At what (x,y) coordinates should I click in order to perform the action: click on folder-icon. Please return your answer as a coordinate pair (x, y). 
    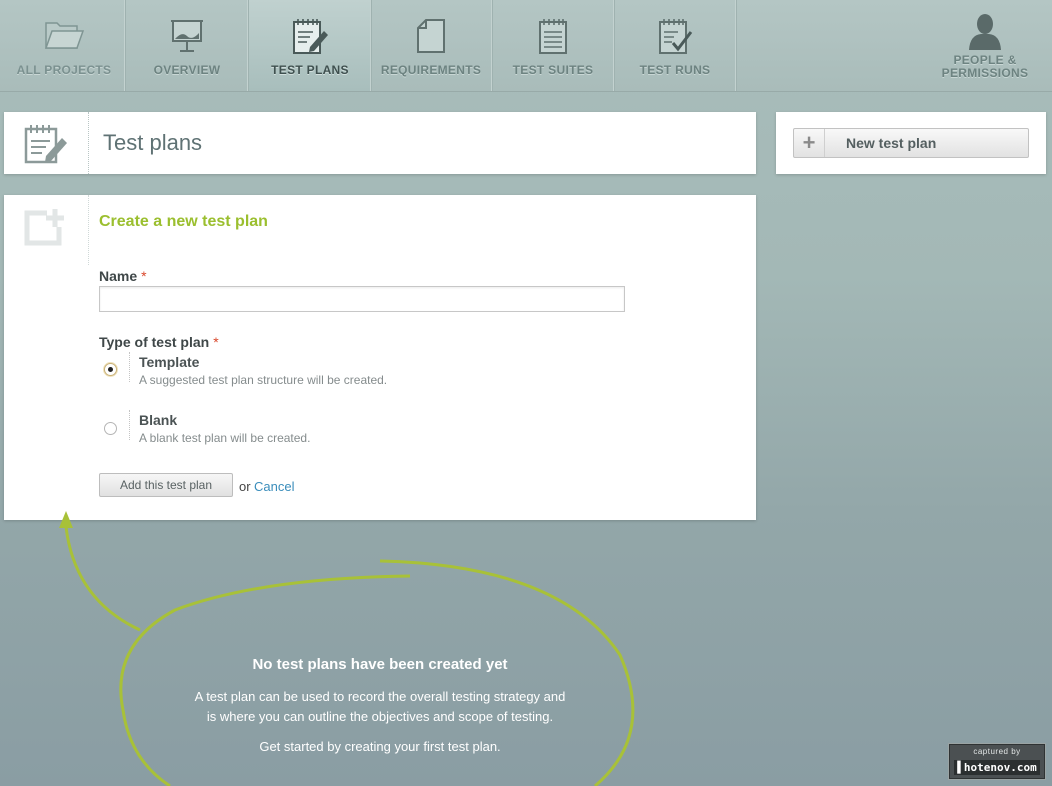
    Looking at the image, I should click on (64, 37).